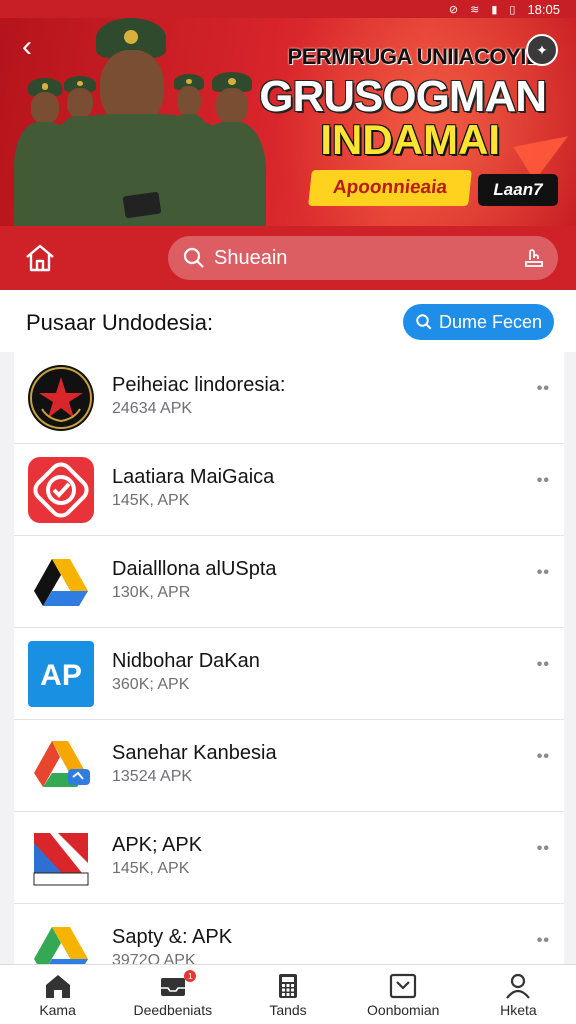  What do you see at coordinates (542, 50) in the screenshot?
I see `emblem-avatar-icon: ✦` at bounding box center [542, 50].